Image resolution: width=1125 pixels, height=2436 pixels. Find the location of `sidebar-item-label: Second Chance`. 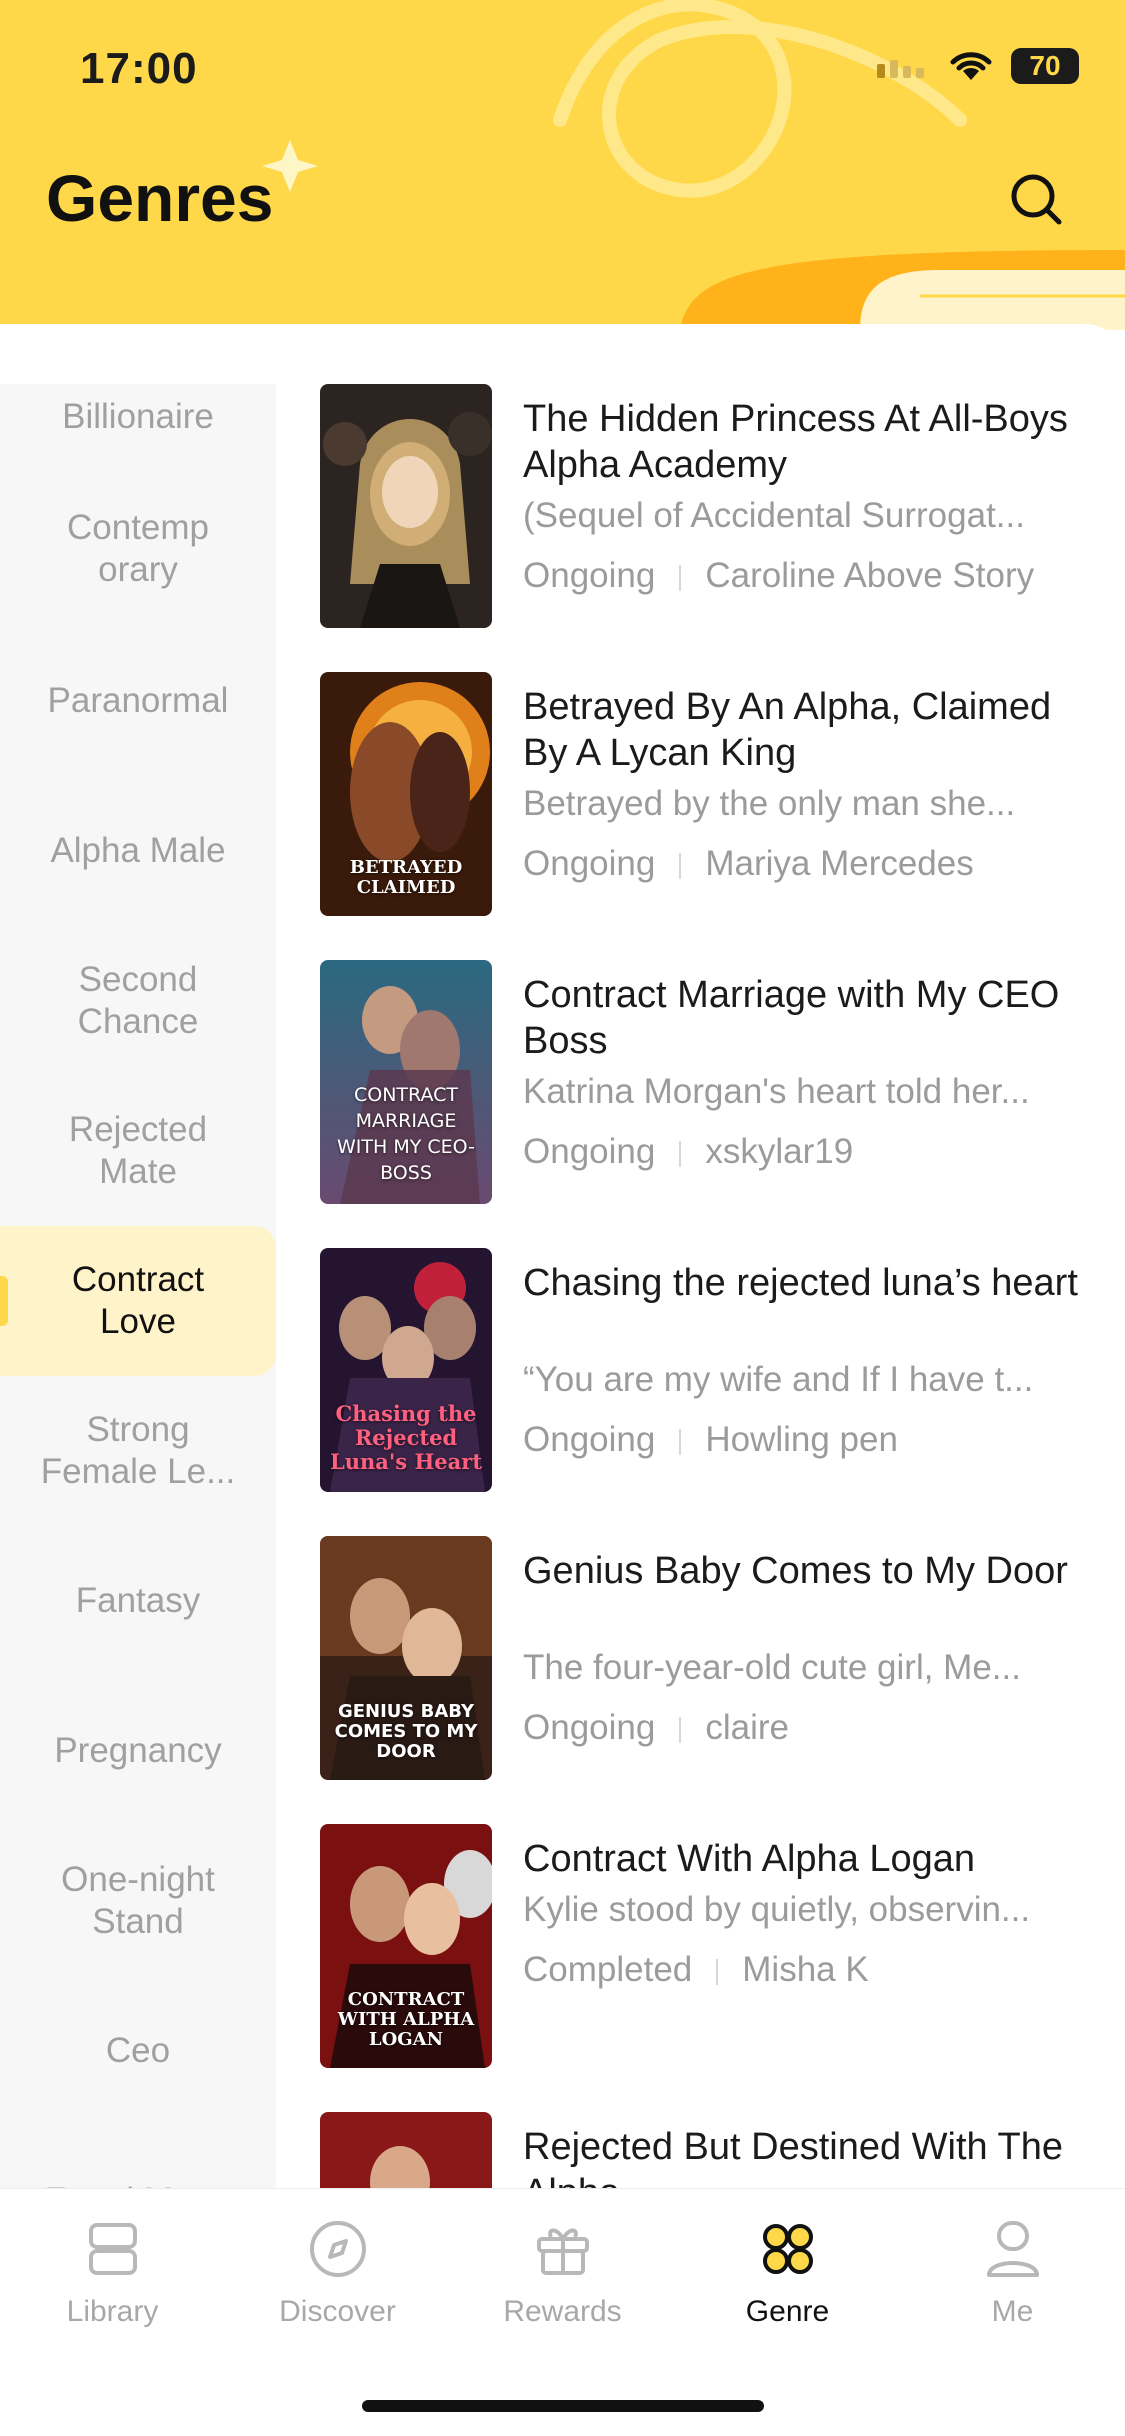

sidebar-item-label: Second Chance is located at coordinates (138, 1000).